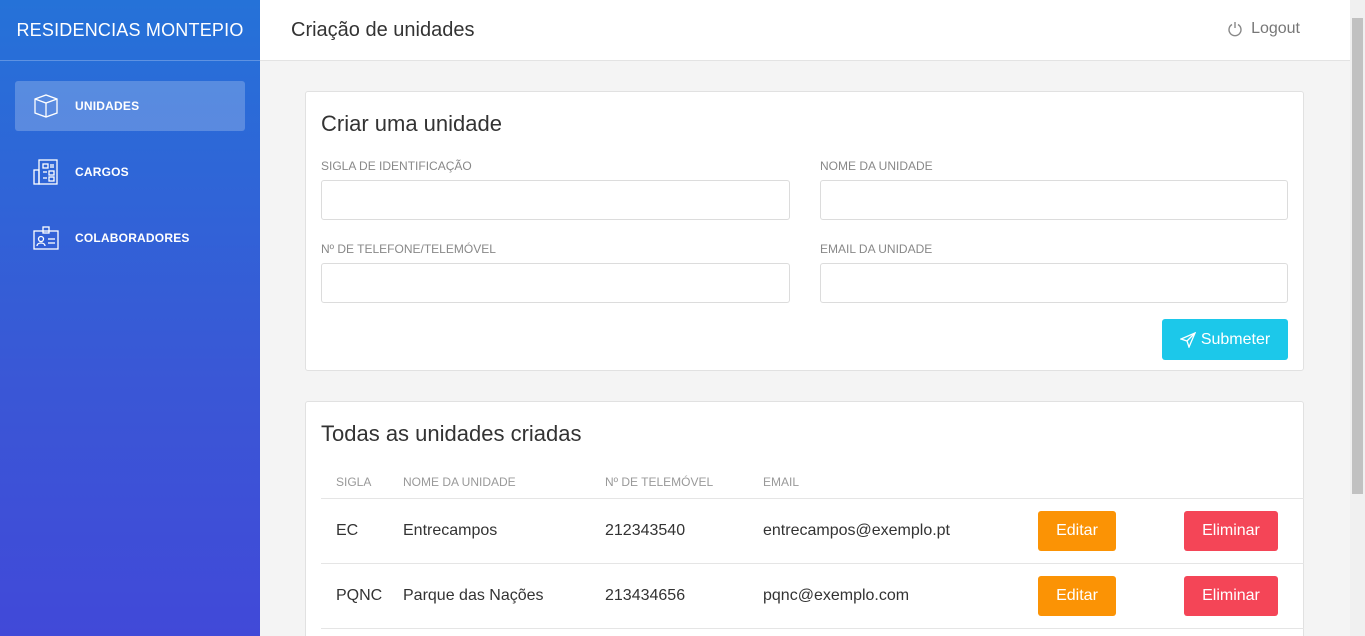  Describe the element at coordinates (1100, 482) in the screenshot. I see `column-header-edit` at that location.